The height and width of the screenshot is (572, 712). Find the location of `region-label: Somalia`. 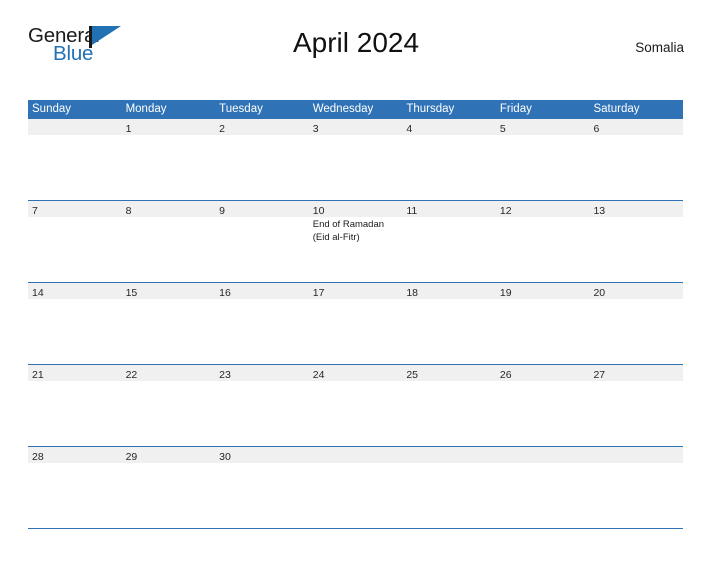

region-label: Somalia is located at coordinates (659, 47).